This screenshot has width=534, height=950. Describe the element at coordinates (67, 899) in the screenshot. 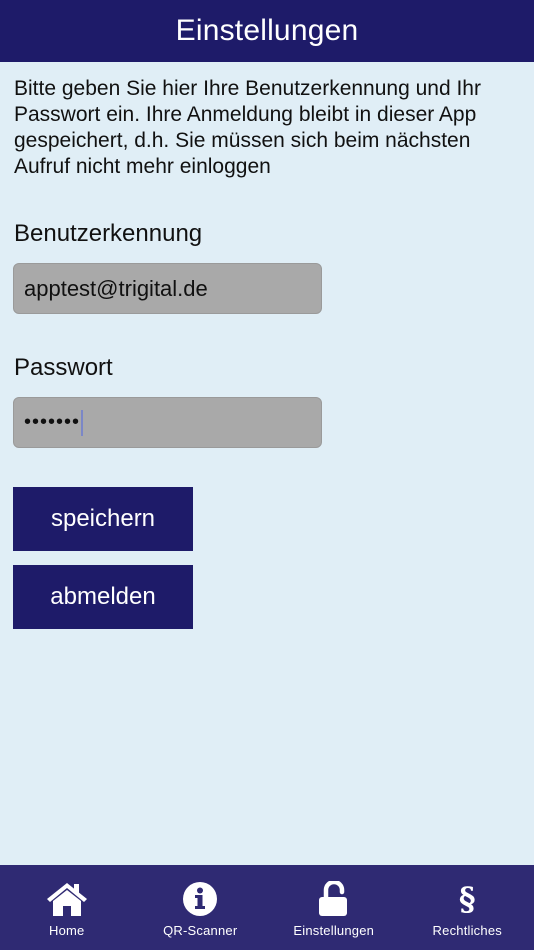

I see `home-icon` at that location.